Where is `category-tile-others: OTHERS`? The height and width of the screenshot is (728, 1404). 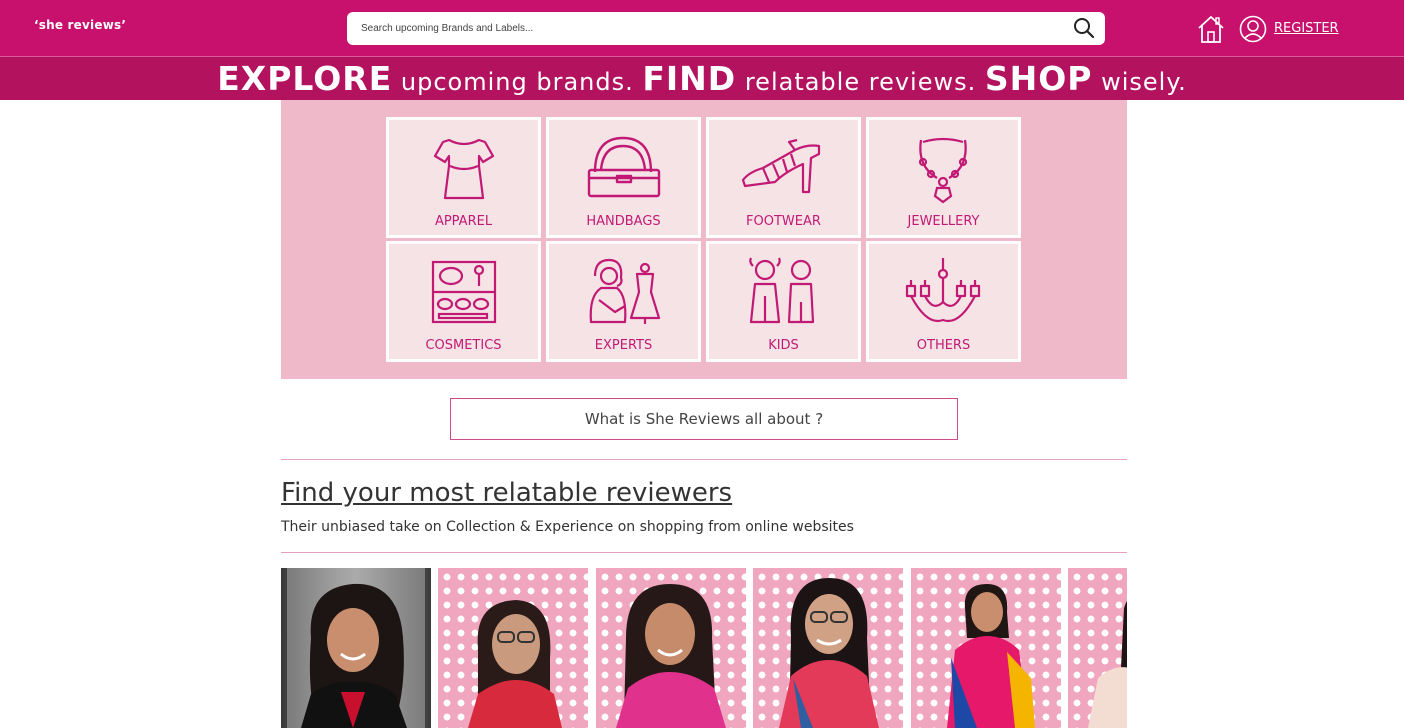
category-tile-others: OTHERS is located at coordinates (943, 301).